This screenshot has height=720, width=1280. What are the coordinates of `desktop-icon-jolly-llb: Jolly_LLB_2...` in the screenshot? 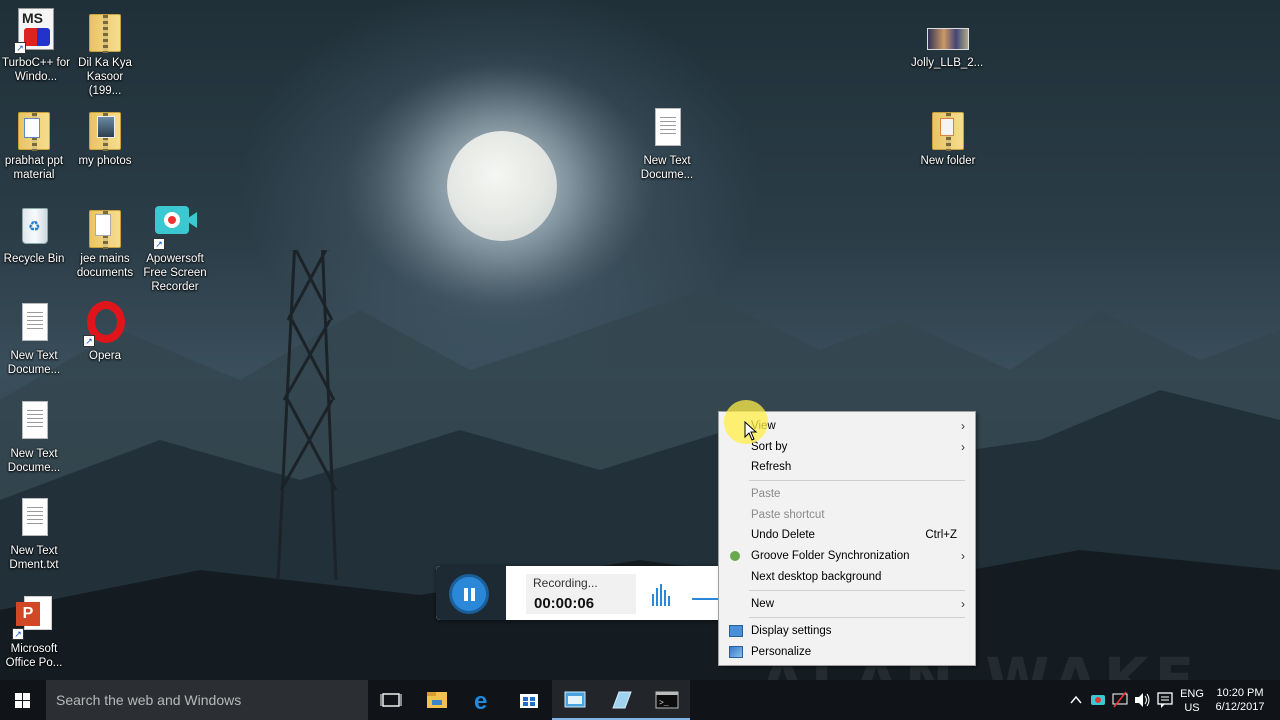 It's located at (947, 39).